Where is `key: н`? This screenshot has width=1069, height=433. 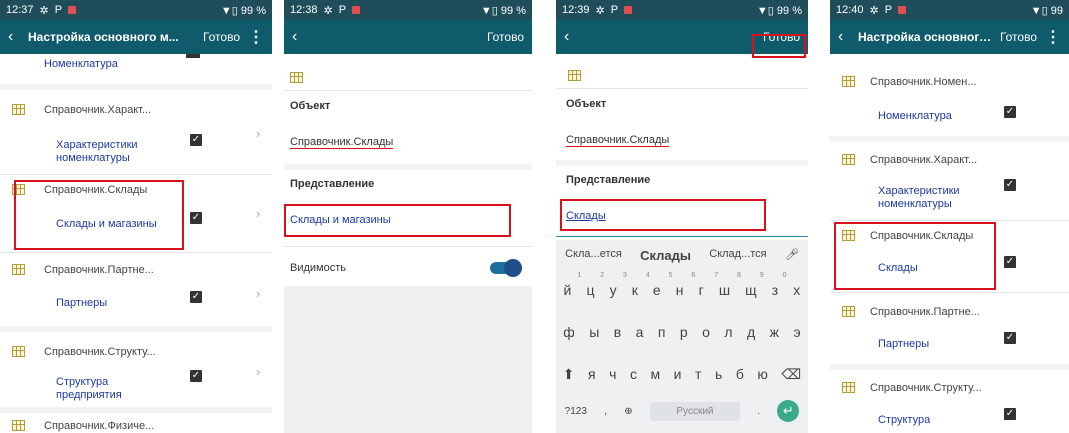 key: н is located at coordinates (680, 290).